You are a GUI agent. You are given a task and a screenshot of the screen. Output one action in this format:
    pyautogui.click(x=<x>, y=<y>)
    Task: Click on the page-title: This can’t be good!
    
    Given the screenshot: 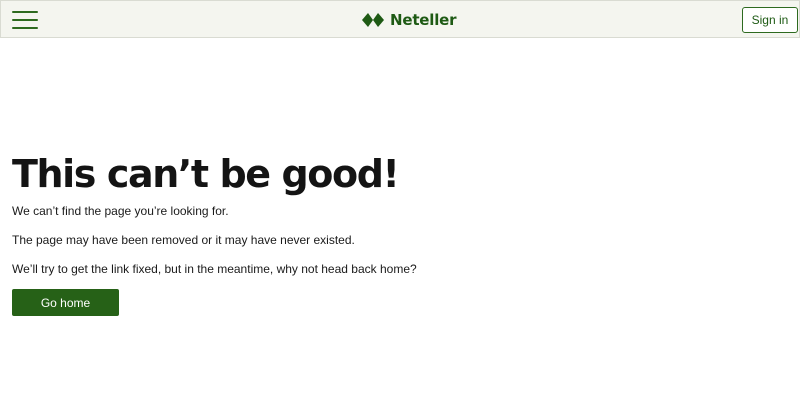 What is the action you would take?
    pyautogui.click(x=206, y=174)
    